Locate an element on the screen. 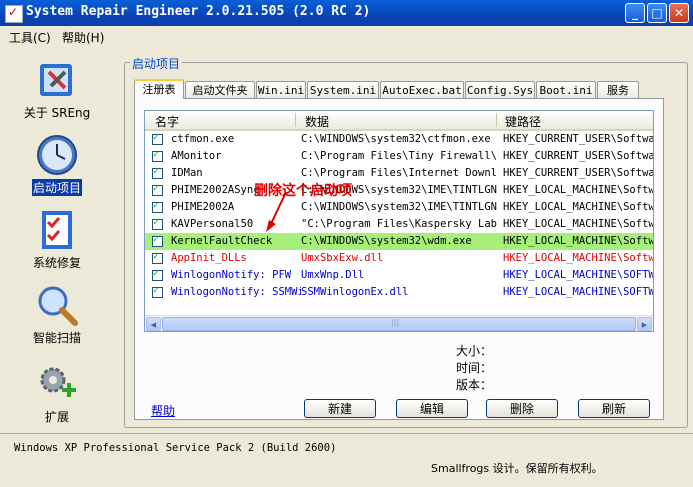  tab-startup-folder: 启动文件夹 is located at coordinates (220, 89).